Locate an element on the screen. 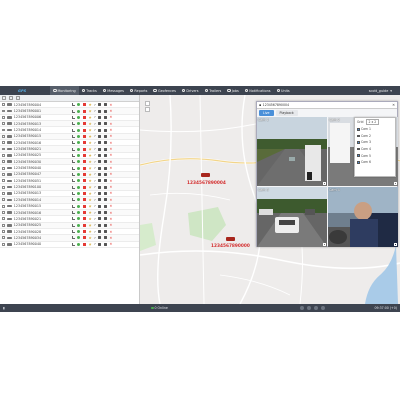 This screenshot has height=400, width=400. camera-option: Cam 1 is located at coordinates (375, 129).